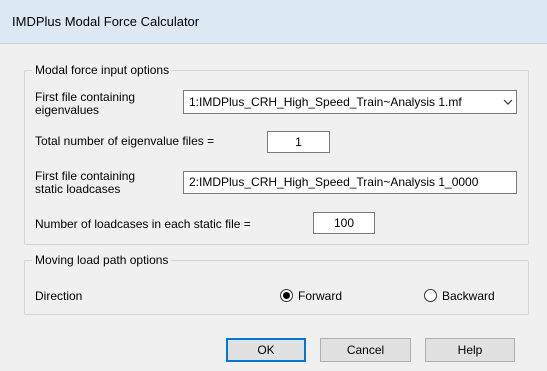 The height and width of the screenshot is (371, 547). What do you see at coordinates (266, 350) in the screenshot?
I see `ok-button: OK` at bounding box center [266, 350].